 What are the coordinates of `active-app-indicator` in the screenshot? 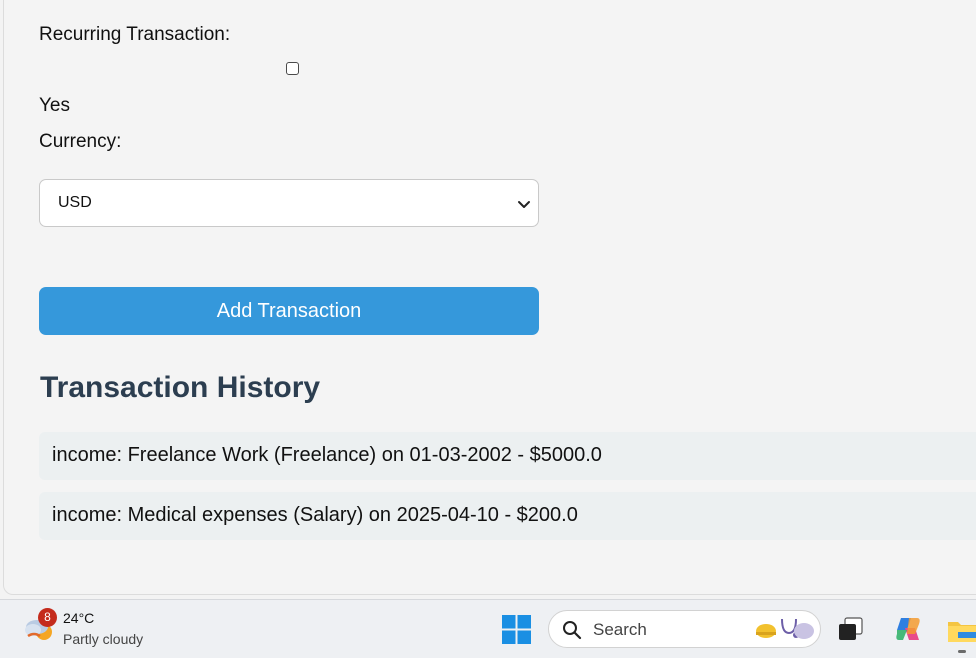 It's located at (962, 651).